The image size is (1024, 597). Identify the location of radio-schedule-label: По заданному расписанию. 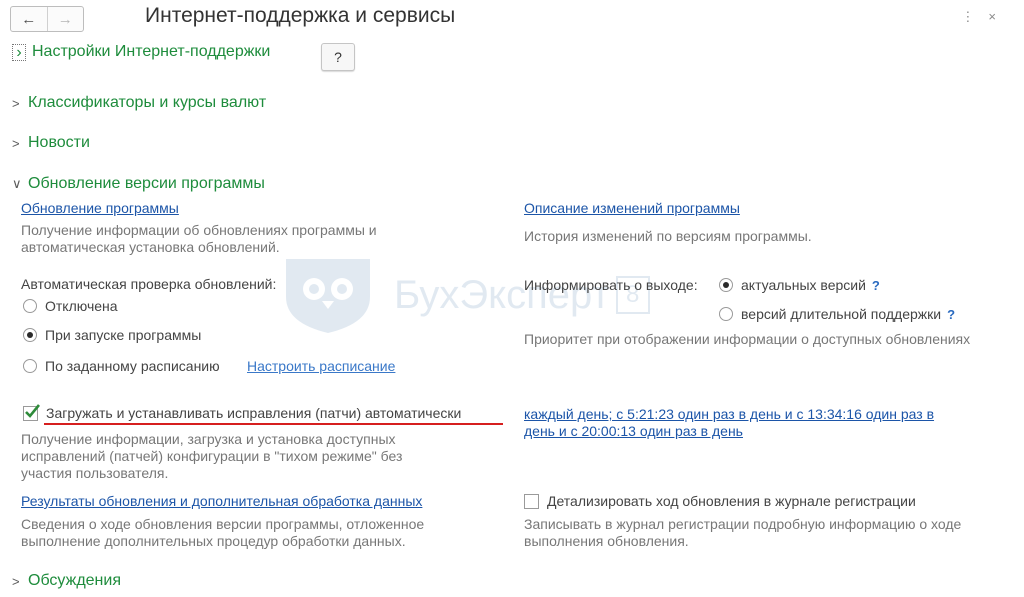
(132, 366).